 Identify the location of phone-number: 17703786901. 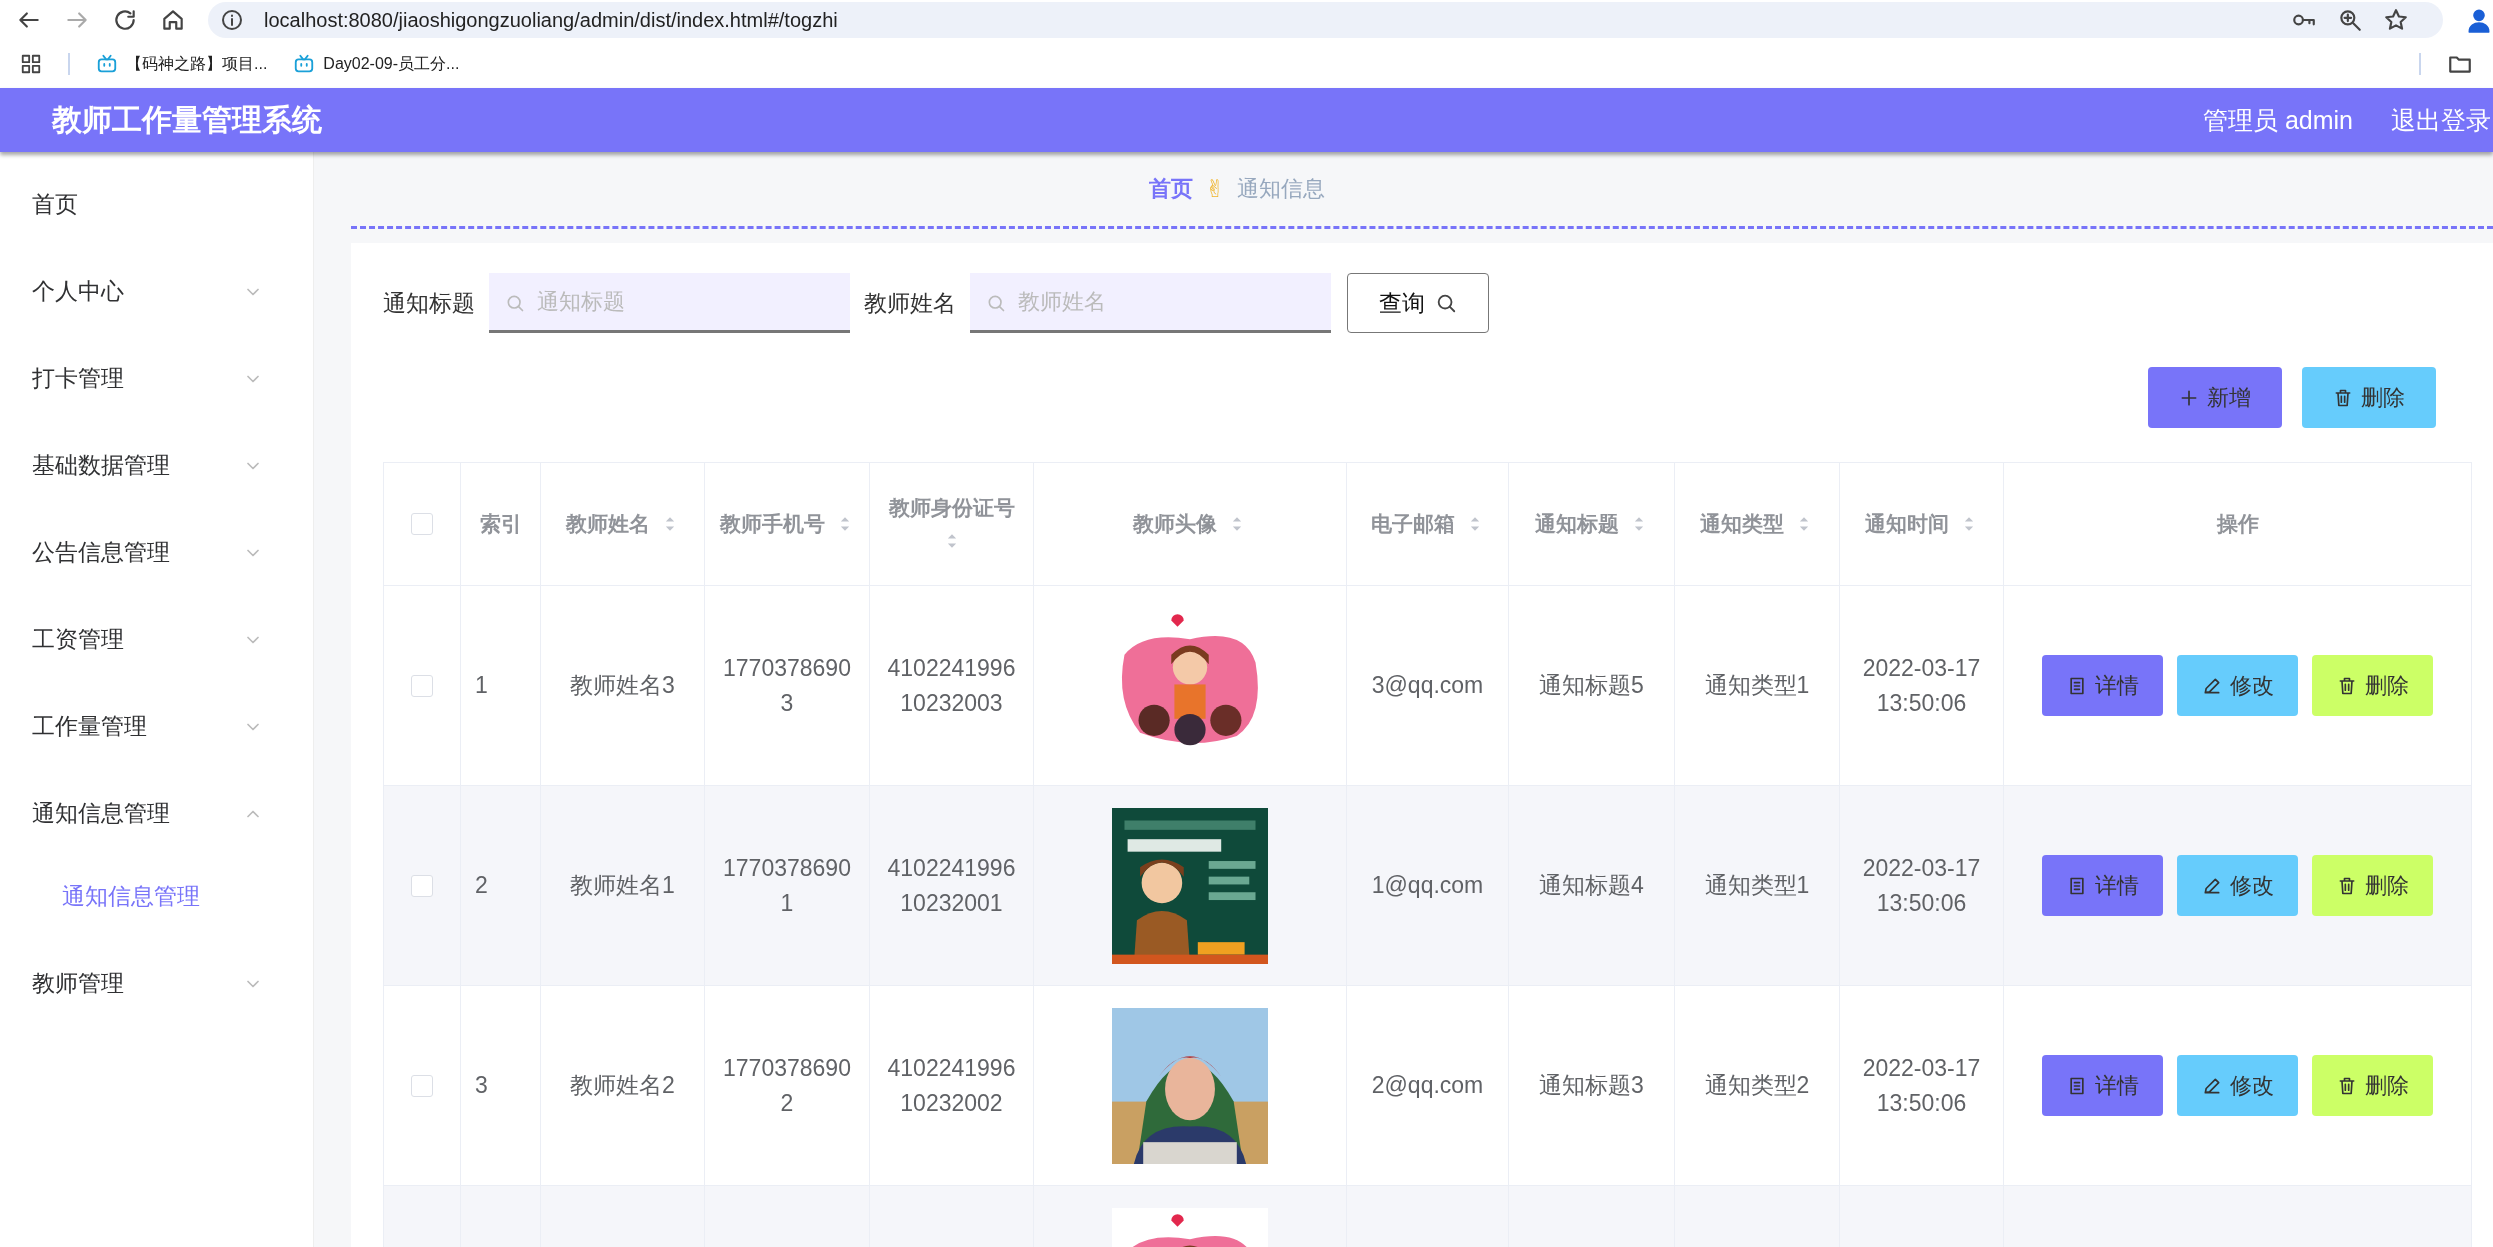
(787, 886).